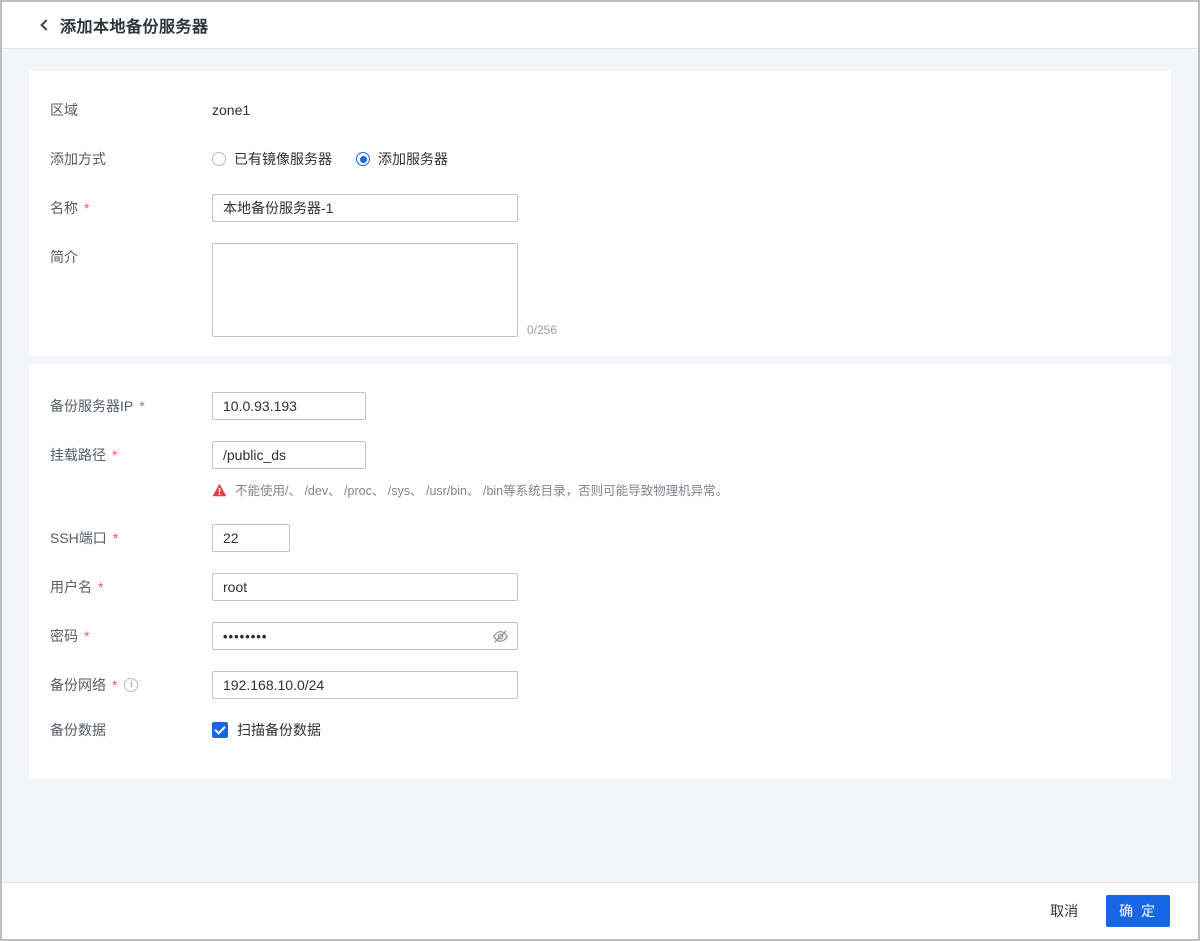  I want to click on ssh-port-label: SSH端口 *, so click(131, 538).